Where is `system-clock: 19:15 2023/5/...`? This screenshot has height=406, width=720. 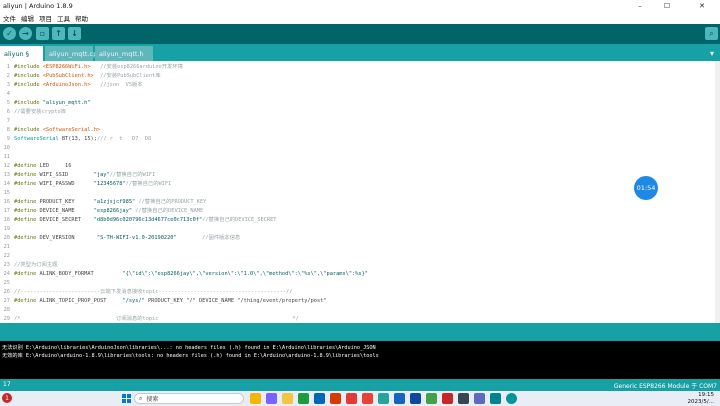 system-clock: 19:15 2023/5/... is located at coordinates (701, 398).